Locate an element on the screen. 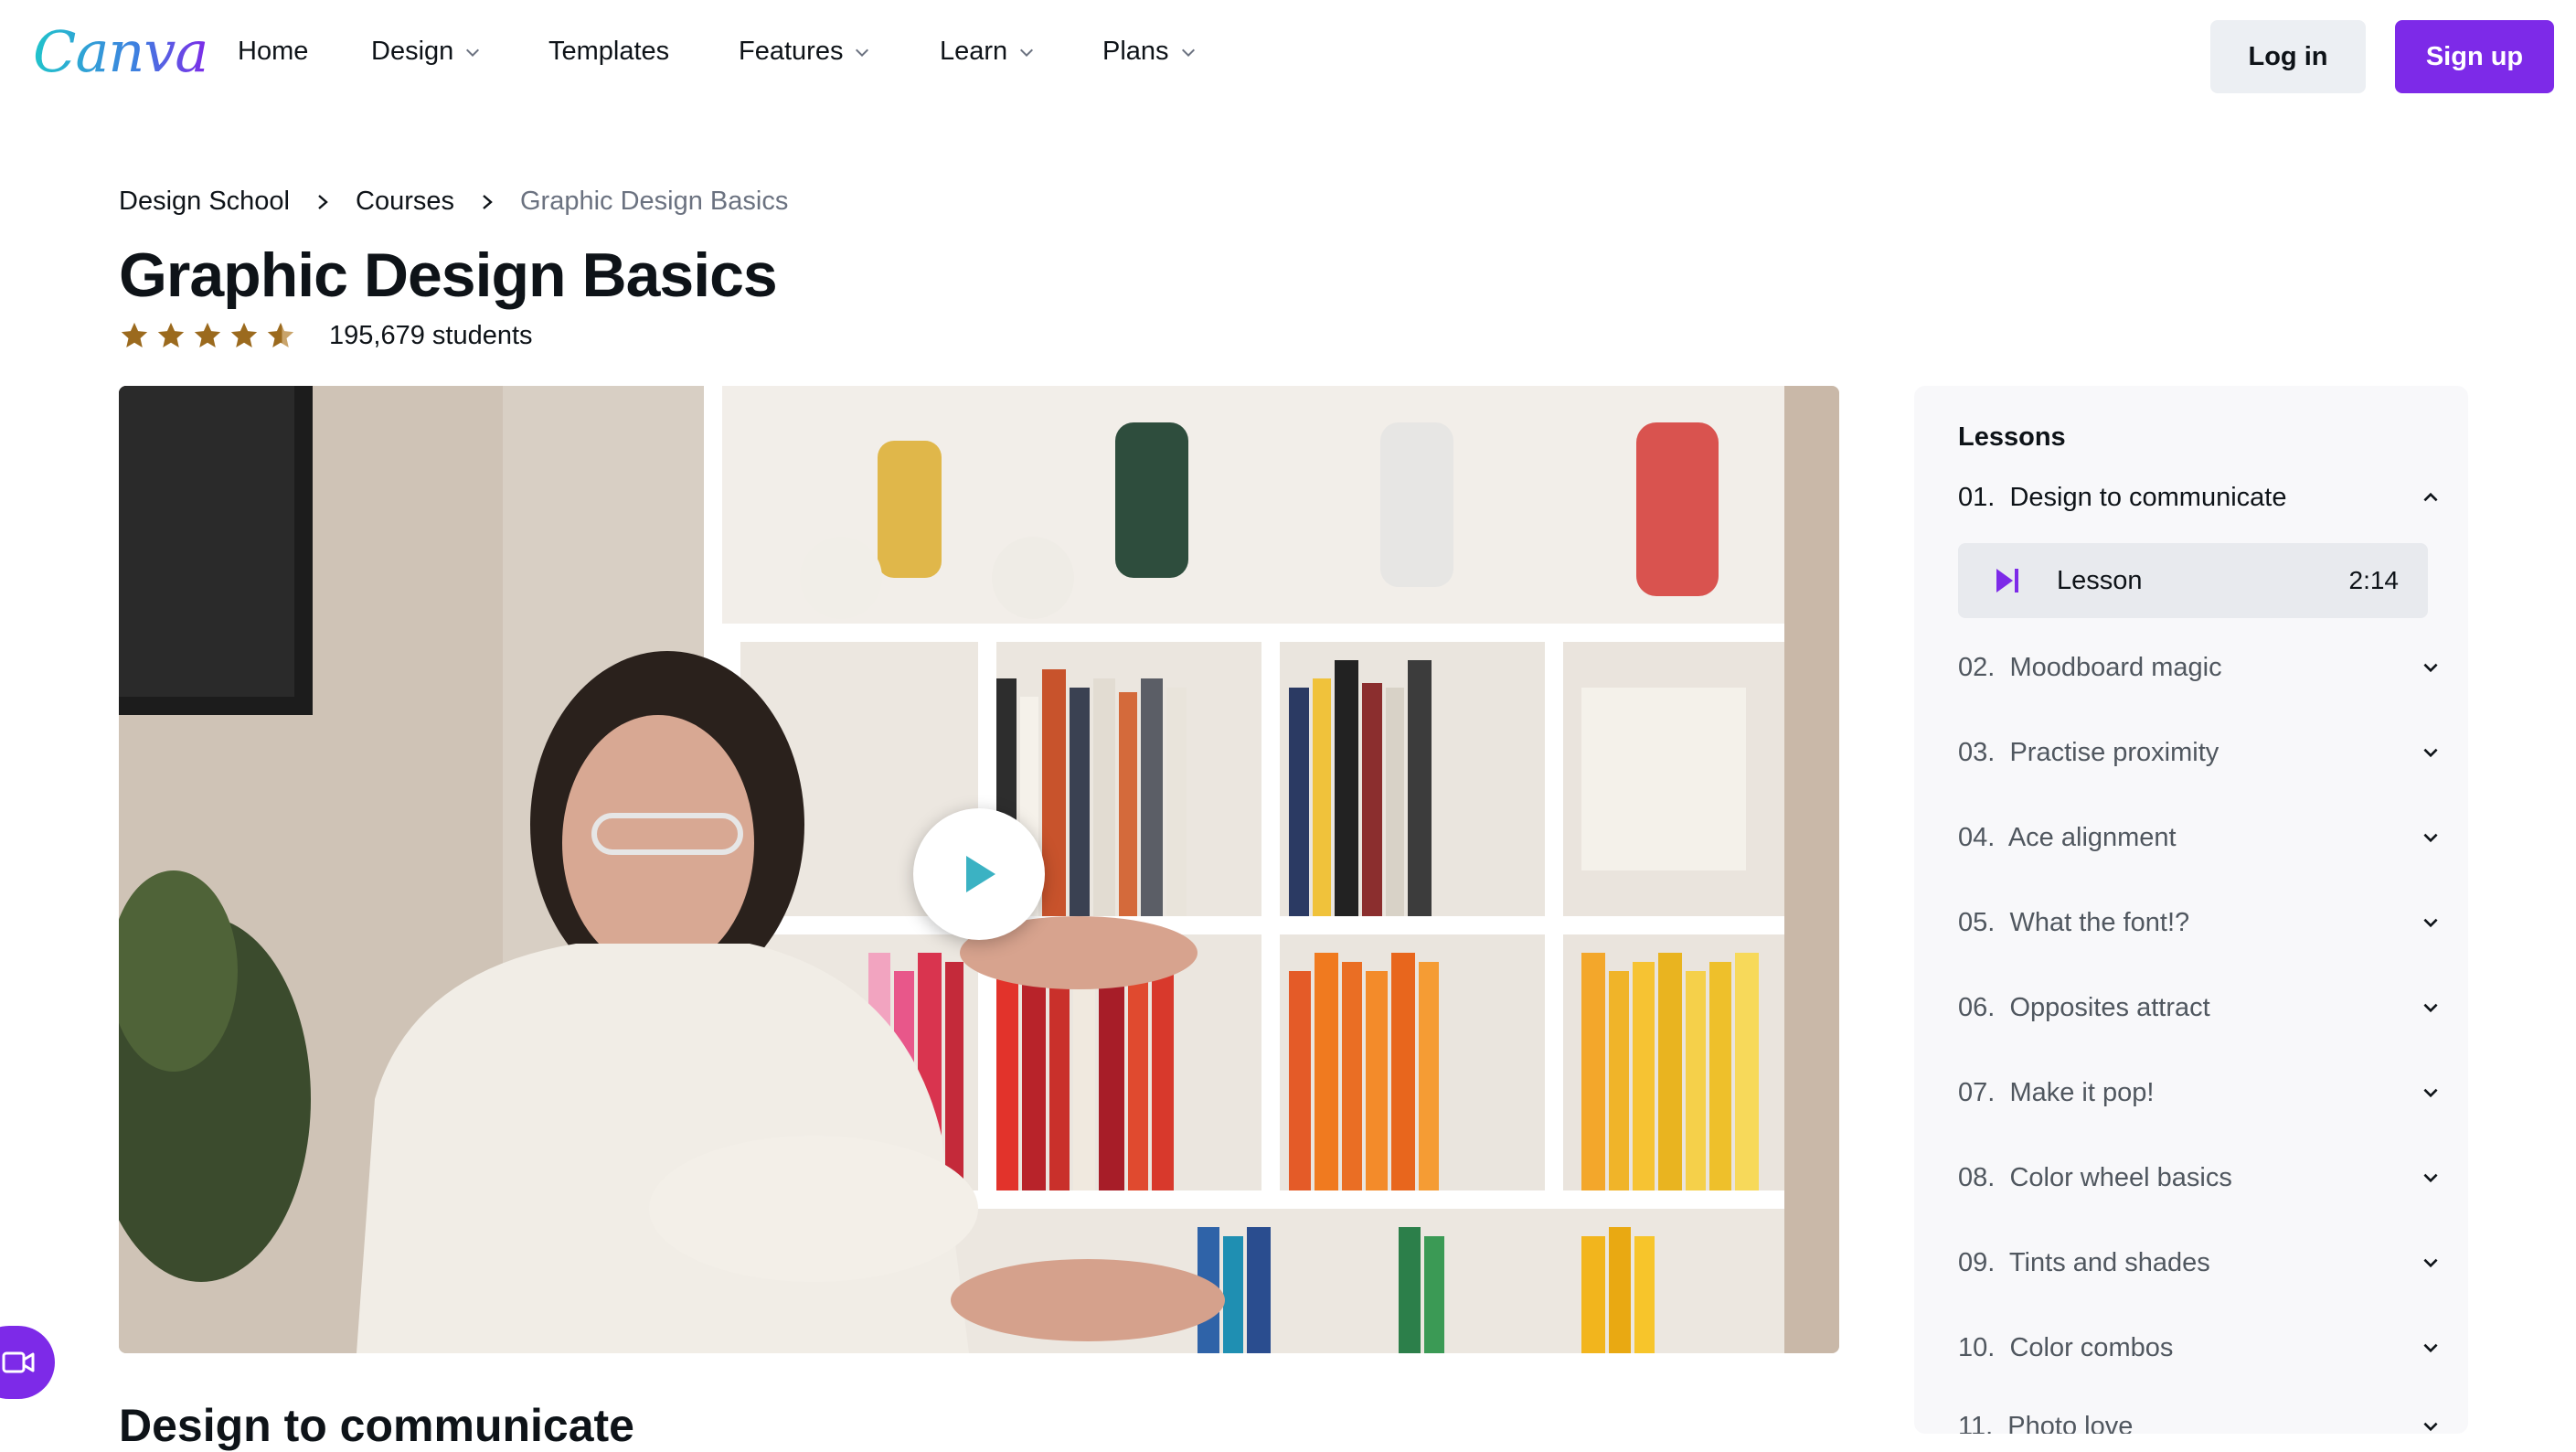  module-10: 10. Color combos is located at coordinates (2200, 1347).